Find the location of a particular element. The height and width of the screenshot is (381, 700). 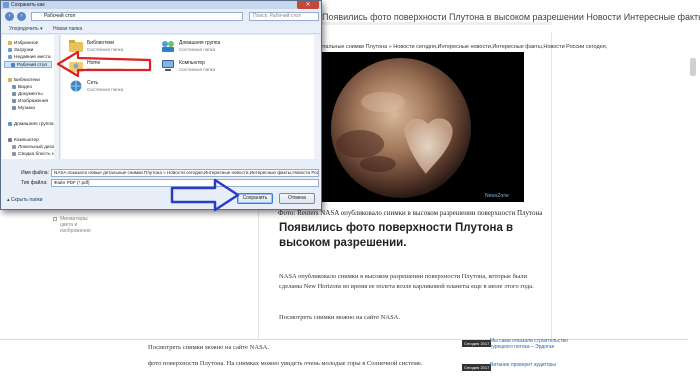

file-item-computer: Компьютер Системная папка is located at coordinates (206, 69).